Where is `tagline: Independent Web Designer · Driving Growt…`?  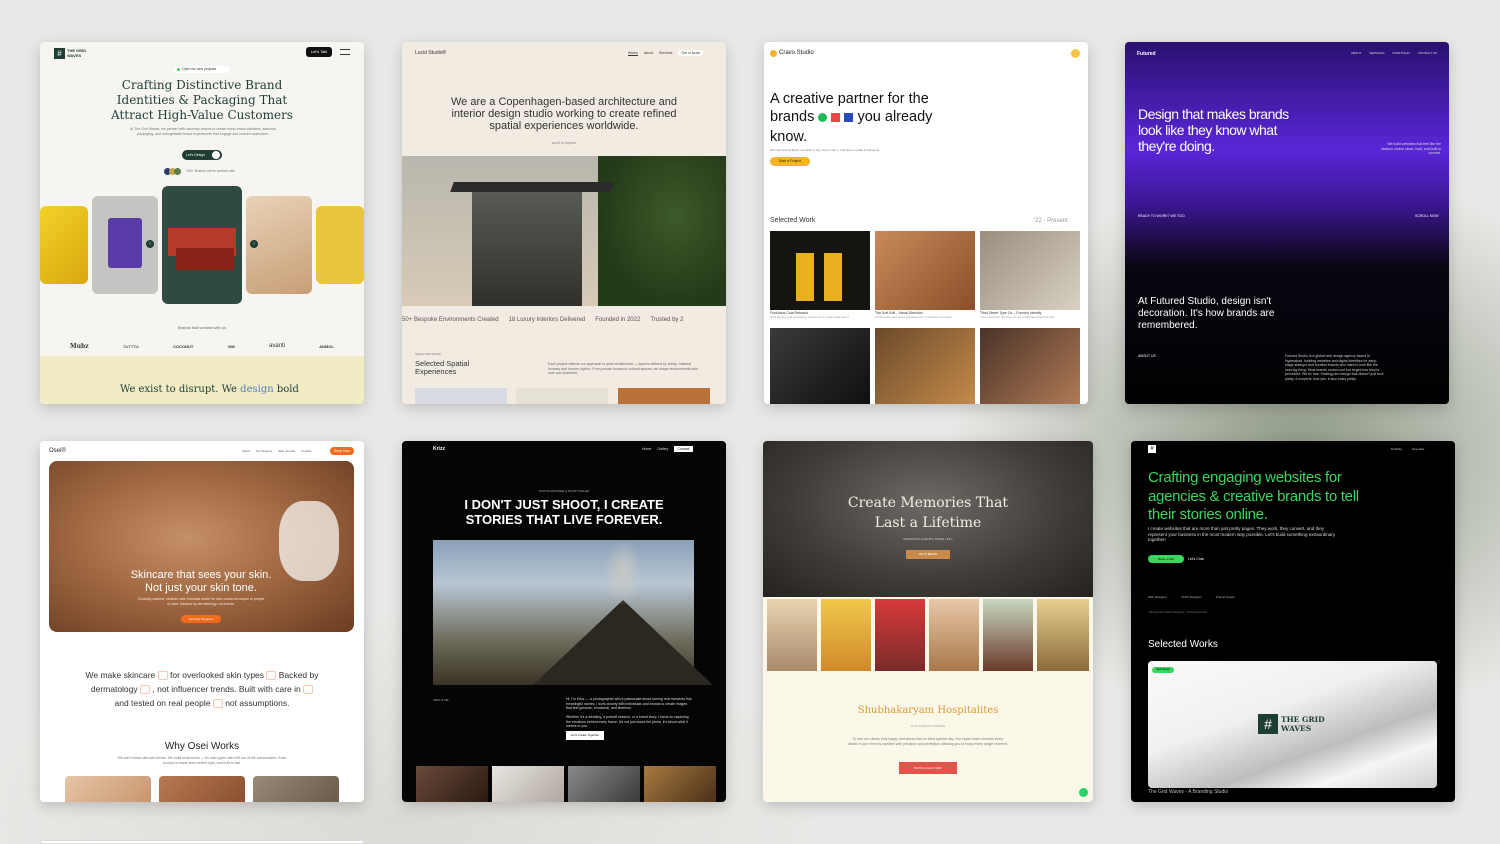
tagline: Independent Web Designer · Driving Growt… is located at coordinates (1177, 612).